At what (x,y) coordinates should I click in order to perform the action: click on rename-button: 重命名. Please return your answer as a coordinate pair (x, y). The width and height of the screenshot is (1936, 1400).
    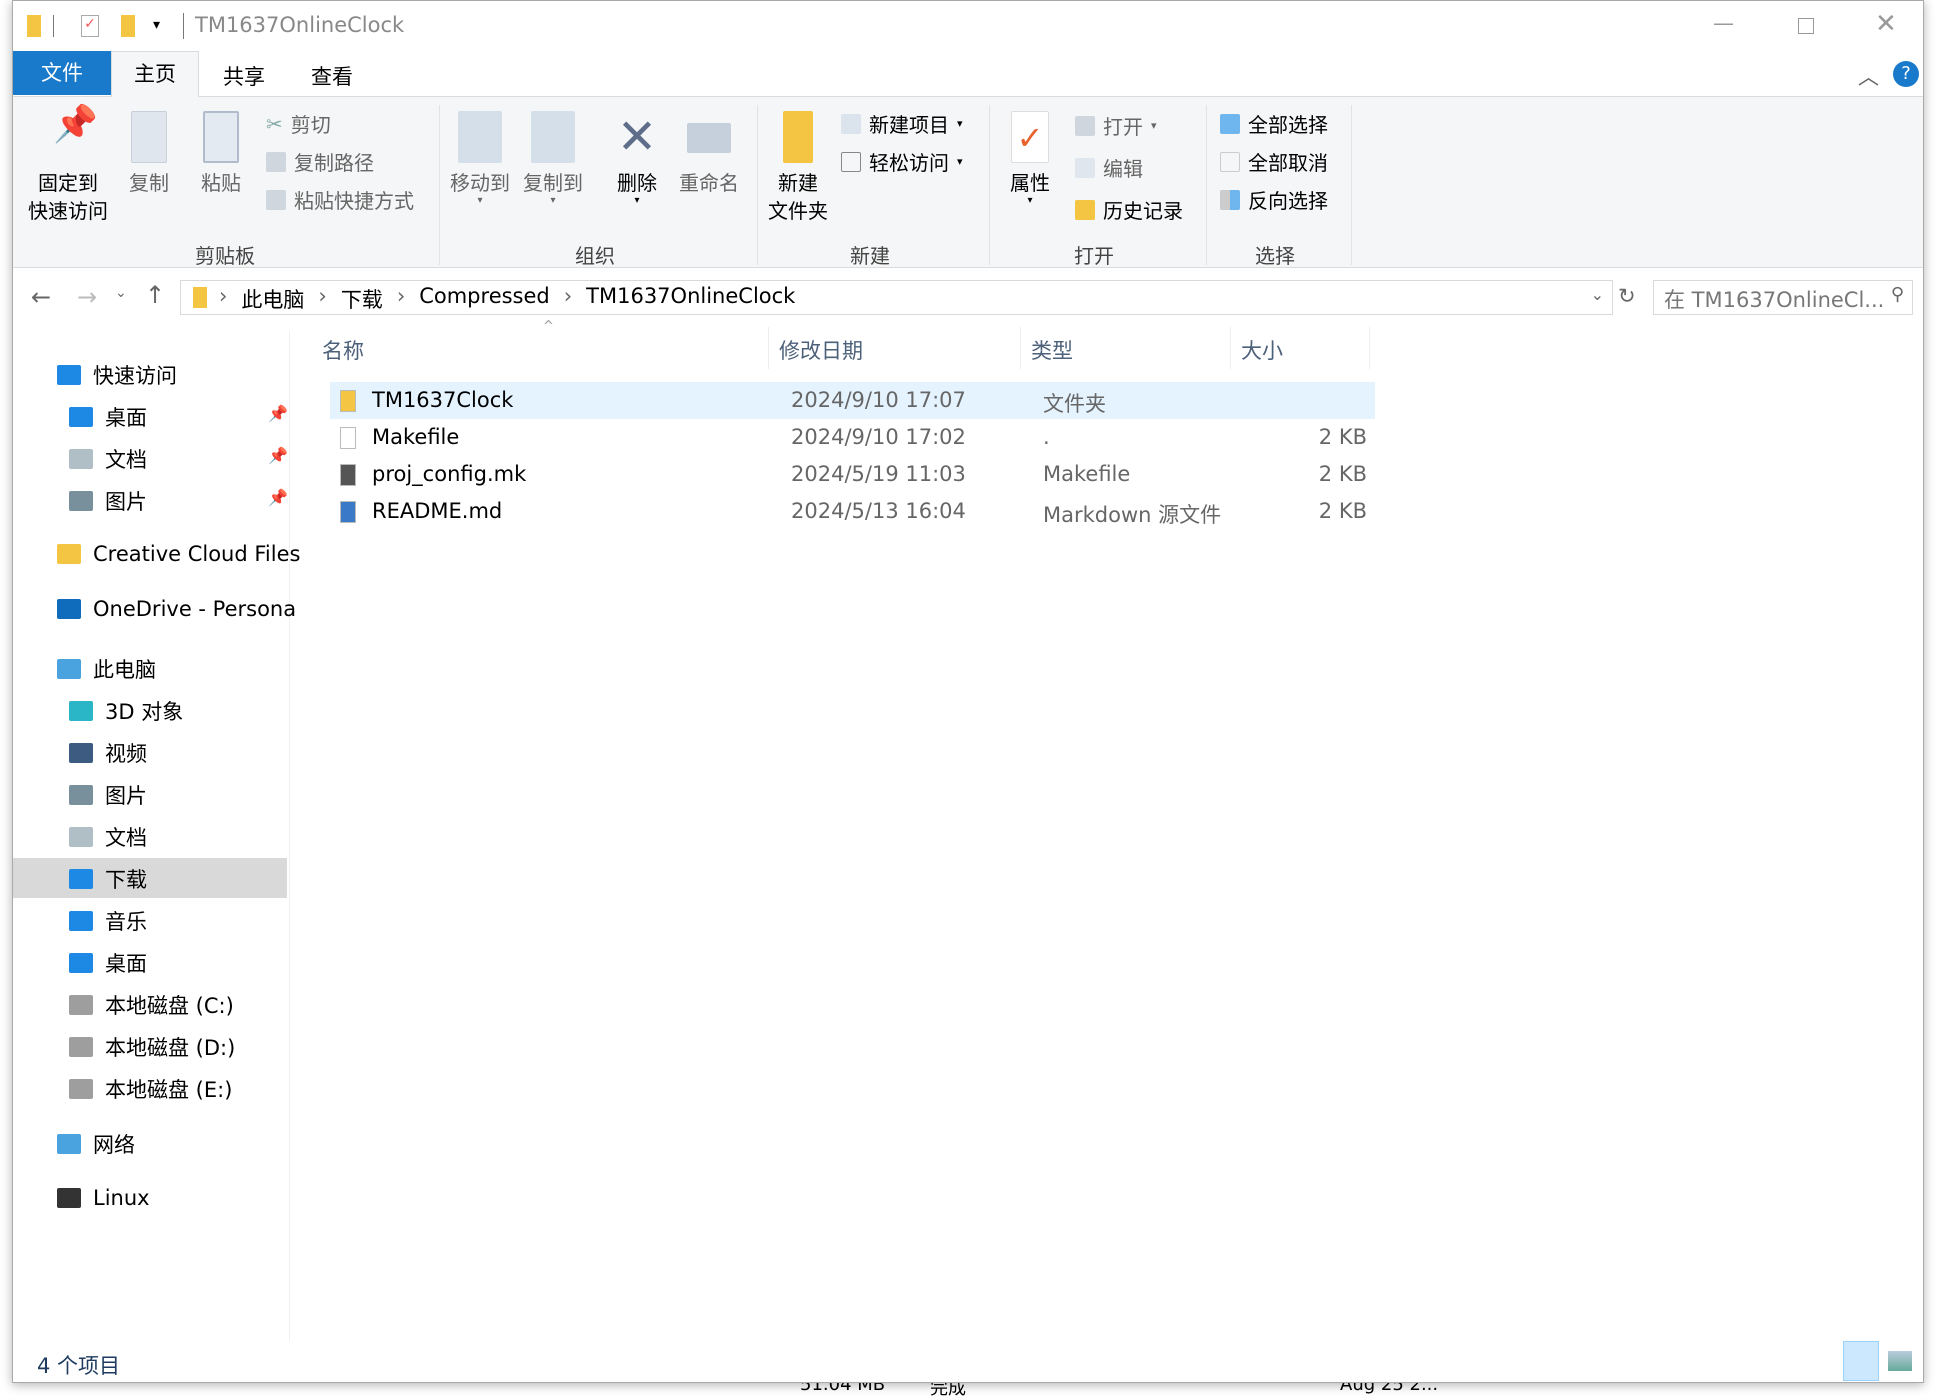
    Looking at the image, I should click on (709, 154).